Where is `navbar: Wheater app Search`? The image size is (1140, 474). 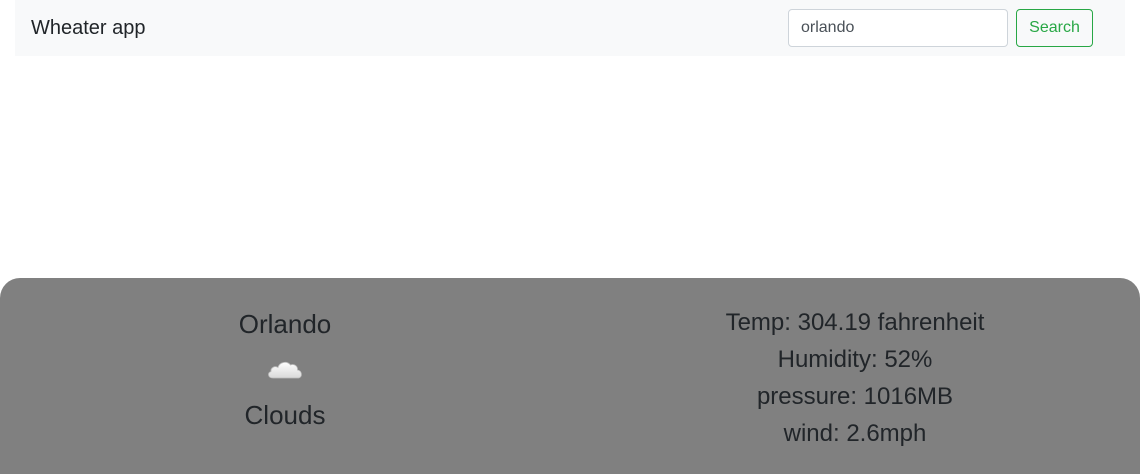
navbar: Wheater app Search is located at coordinates (570, 28).